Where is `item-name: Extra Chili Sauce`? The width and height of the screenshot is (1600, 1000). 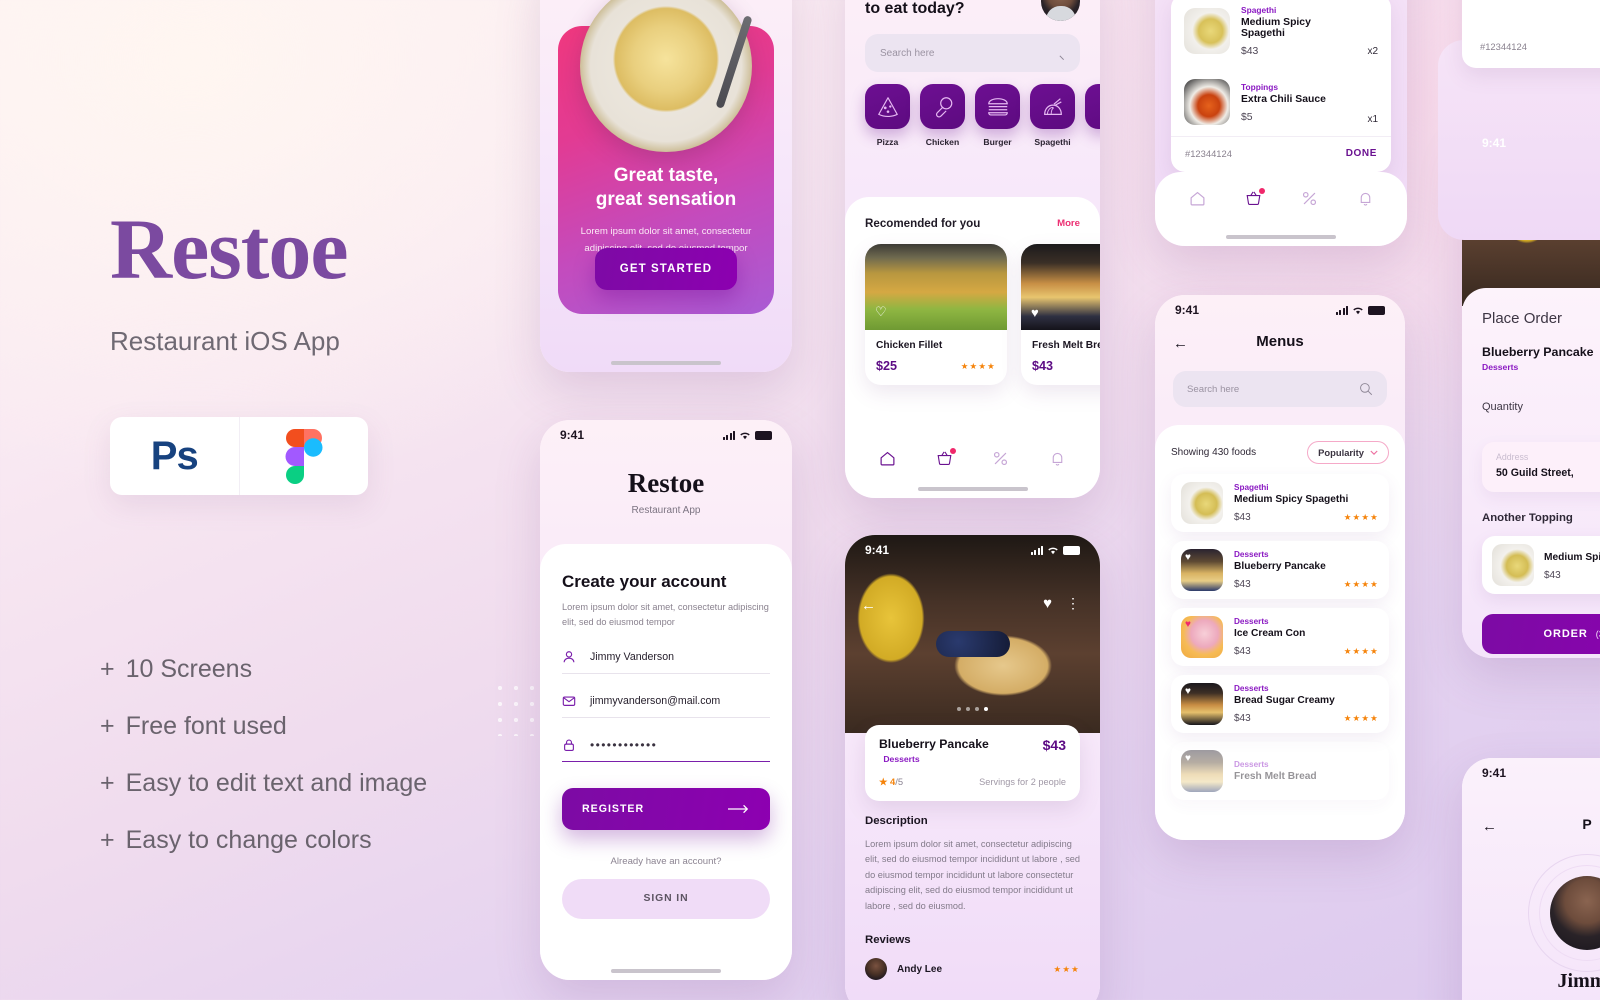
item-name: Extra Chili Sauce is located at coordinates (1283, 99).